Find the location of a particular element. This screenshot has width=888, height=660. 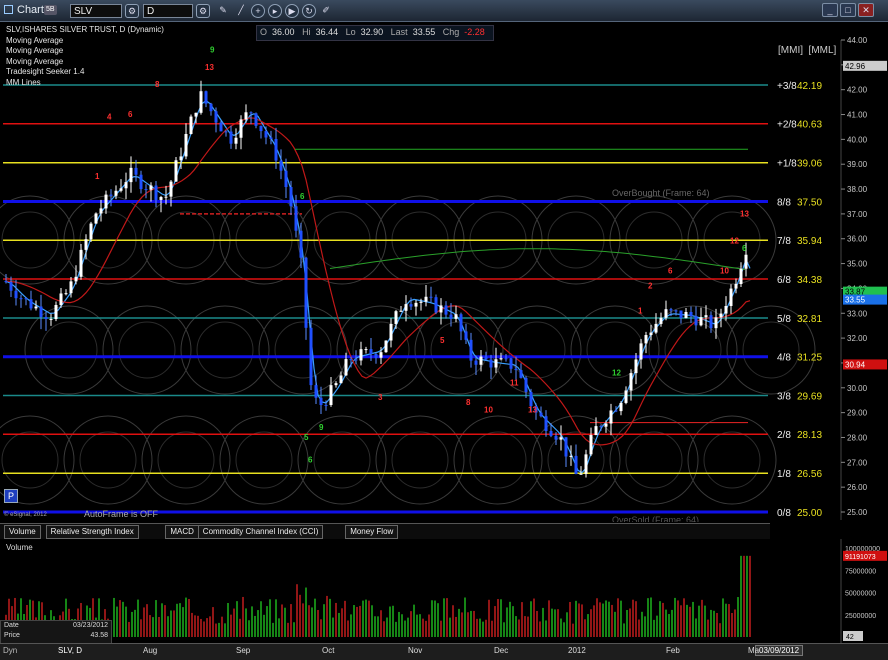

minimize-button: _ is located at coordinates (830, 10).